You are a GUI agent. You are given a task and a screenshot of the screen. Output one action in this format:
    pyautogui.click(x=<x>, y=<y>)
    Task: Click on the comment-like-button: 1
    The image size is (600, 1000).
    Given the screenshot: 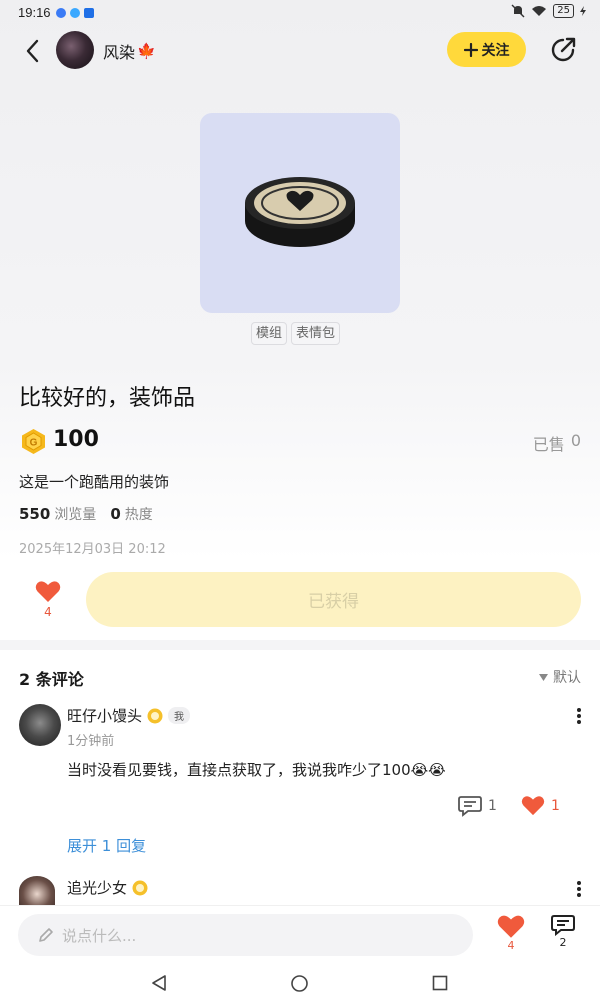 What is the action you would take?
    pyautogui.click(x=540, y=805)
    